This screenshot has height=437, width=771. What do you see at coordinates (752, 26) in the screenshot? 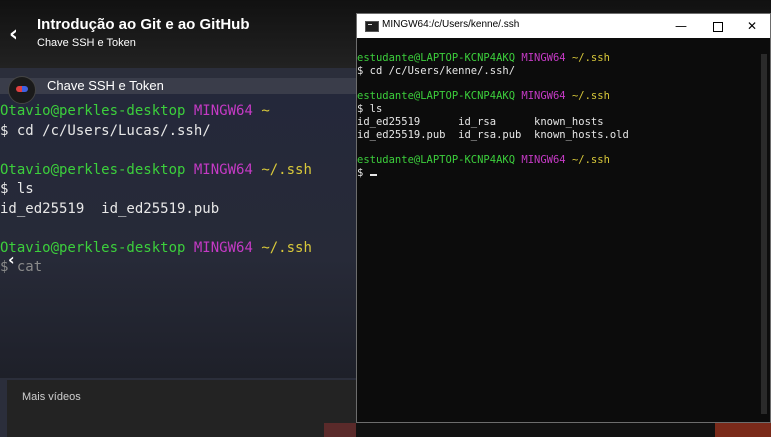
I see `close-button: ✕` at bounding box center [752, 26].